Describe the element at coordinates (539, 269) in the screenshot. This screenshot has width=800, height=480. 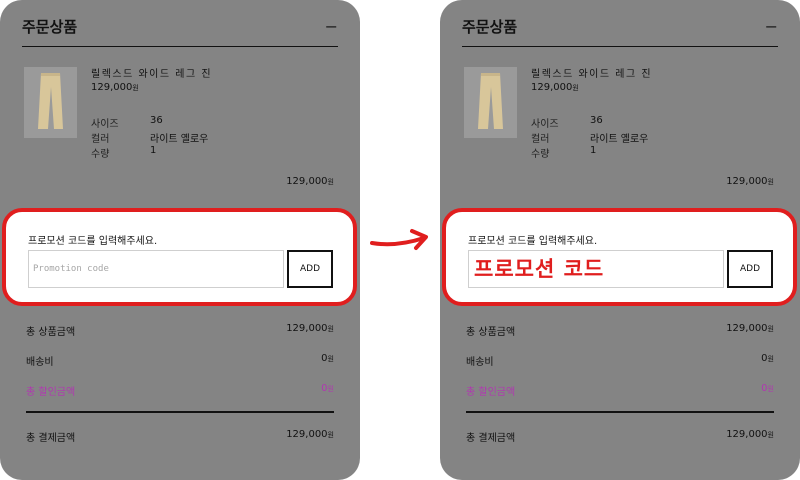
I see `promo-code-annotation: 프로모션 코드` at that location.